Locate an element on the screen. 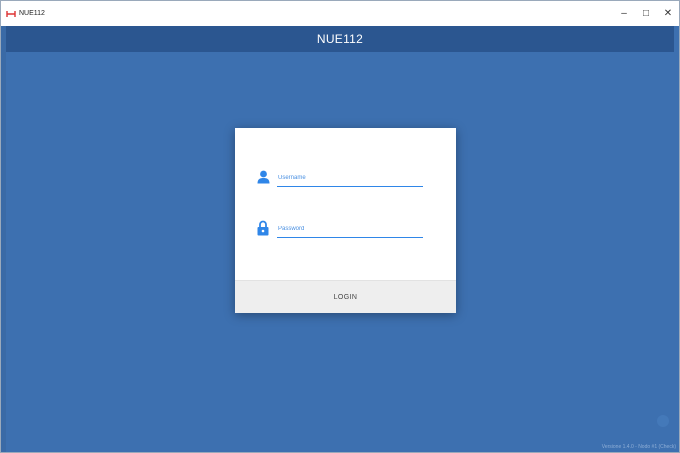 Image resolution: width=680 pixels, height=453 pixels. app-header: NUE112 is located at coordinates (340, 39).